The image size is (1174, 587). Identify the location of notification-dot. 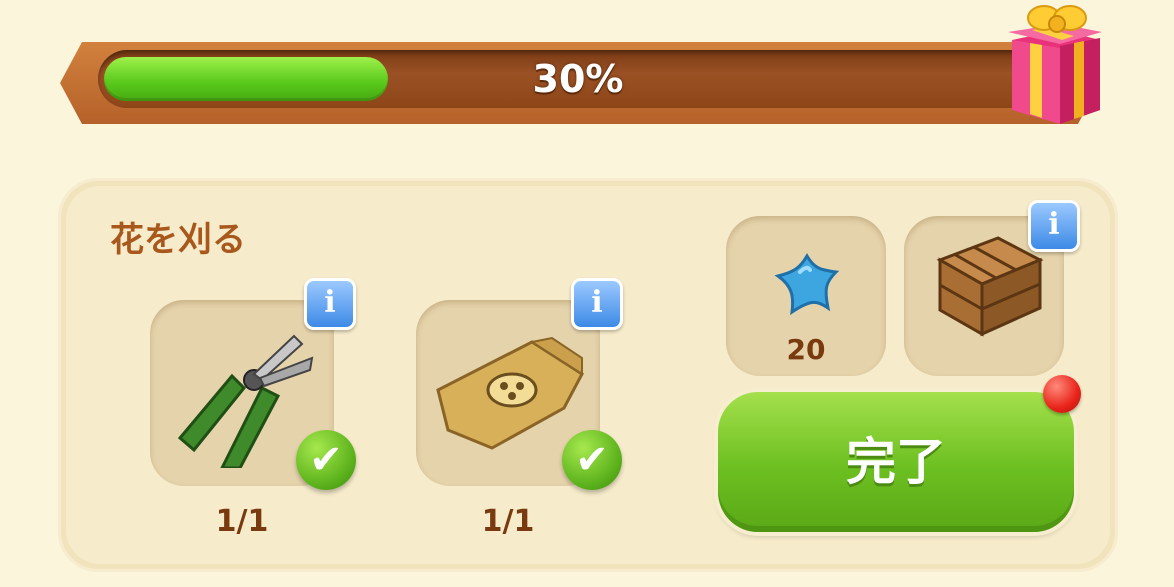
(1062, 394).